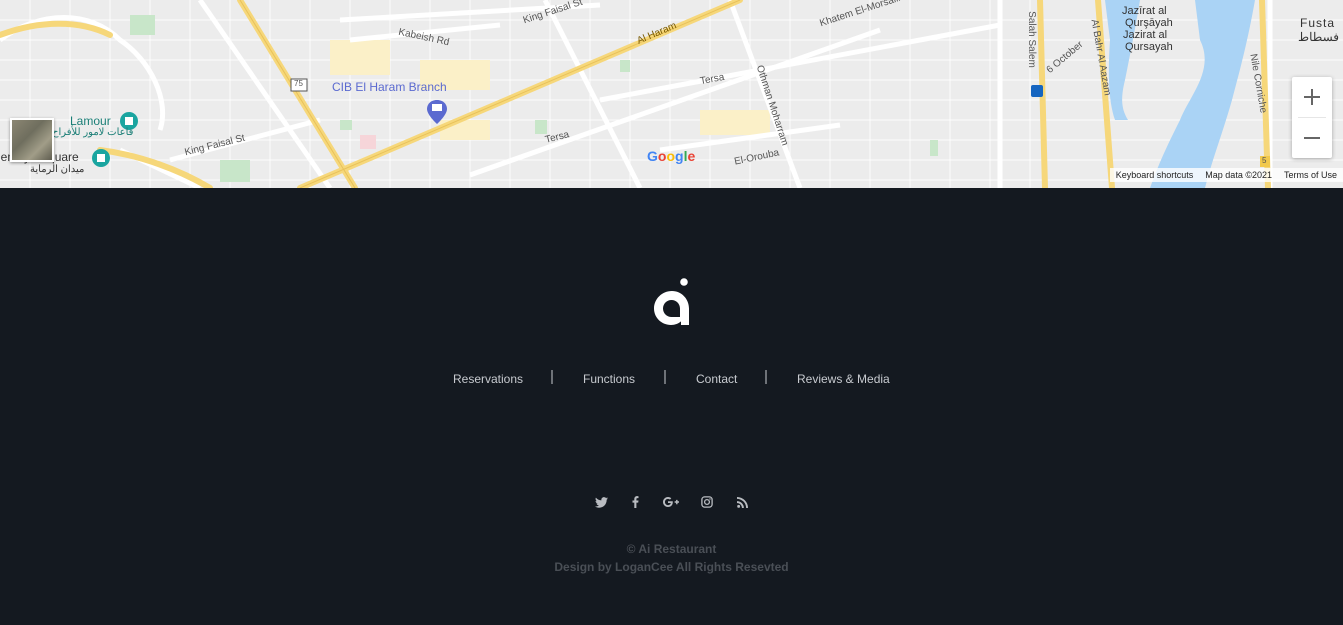  What do you see at coordinates (843, 379) in the screenshot?
I see `nav-reviews-media: Reviews & Media` at bounding box center [843, 379].